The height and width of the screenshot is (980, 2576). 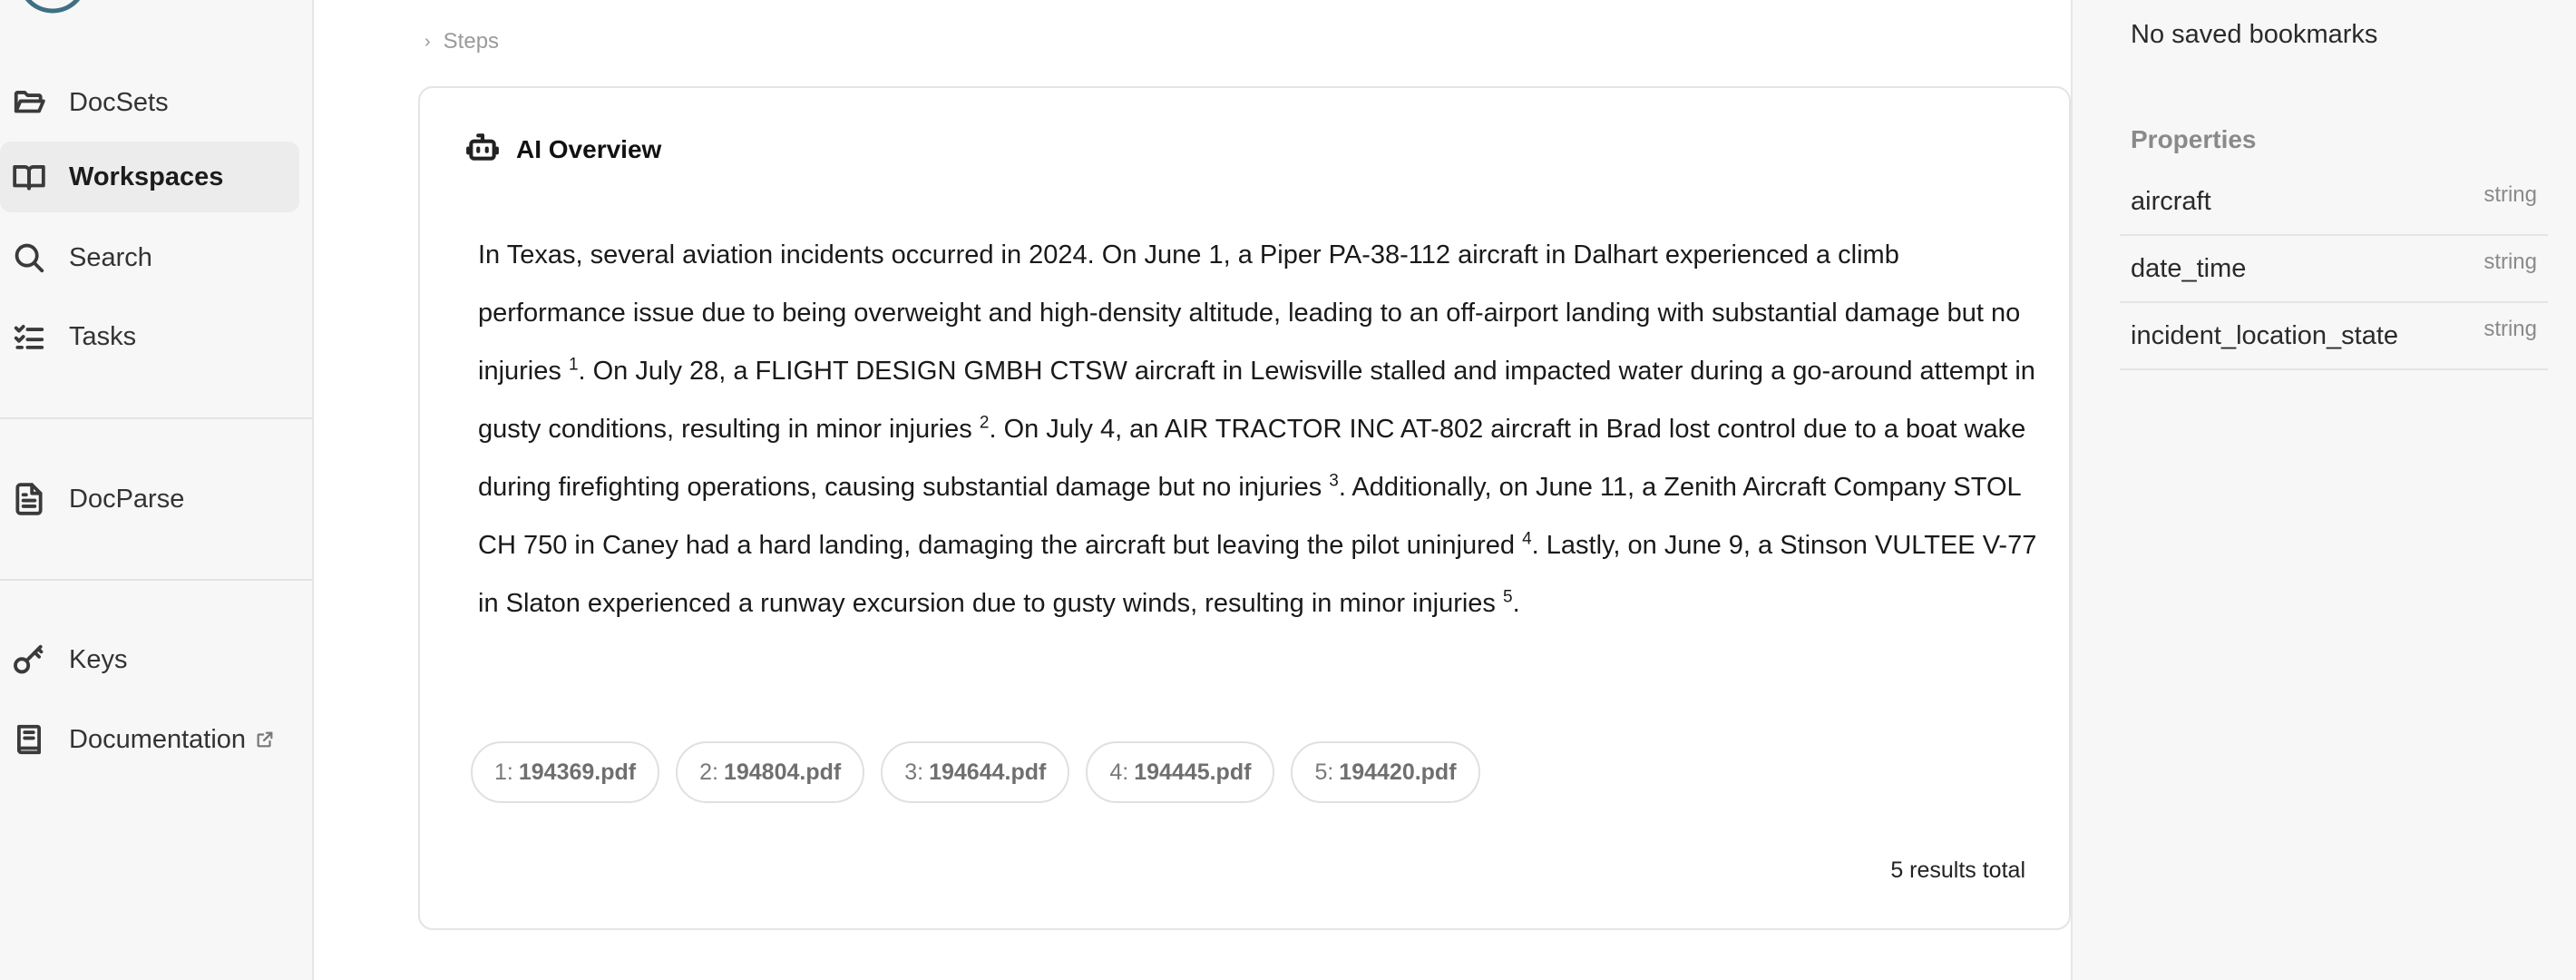 I want to click on book-icon, so click(x=29, y=739).